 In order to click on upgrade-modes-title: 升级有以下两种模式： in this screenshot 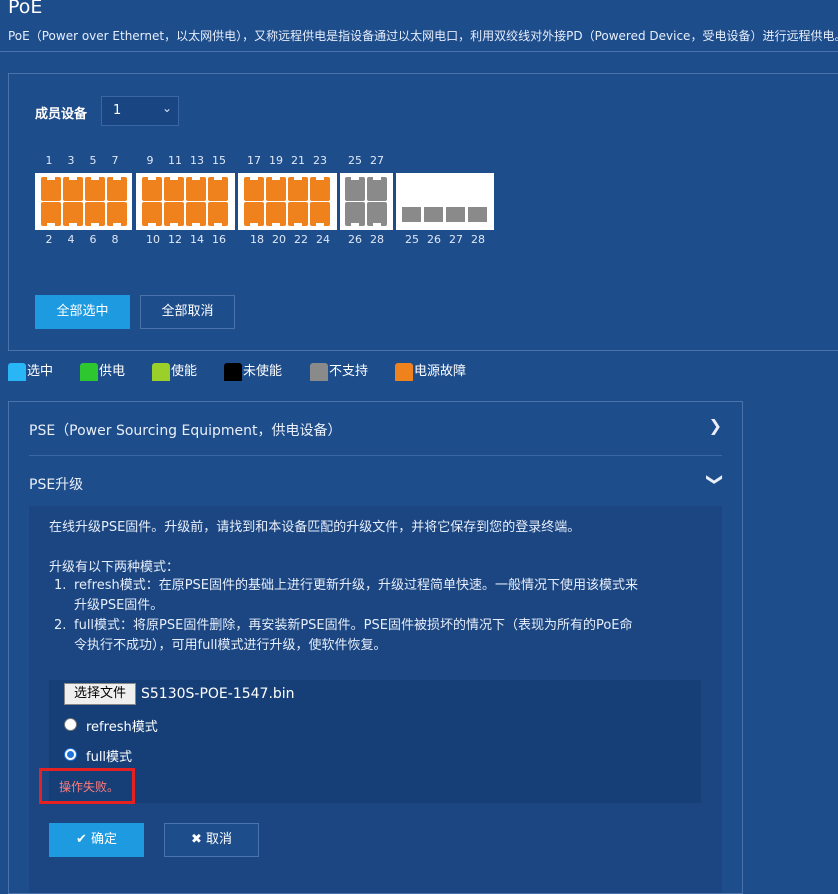, I will do `click(114, 567)`.